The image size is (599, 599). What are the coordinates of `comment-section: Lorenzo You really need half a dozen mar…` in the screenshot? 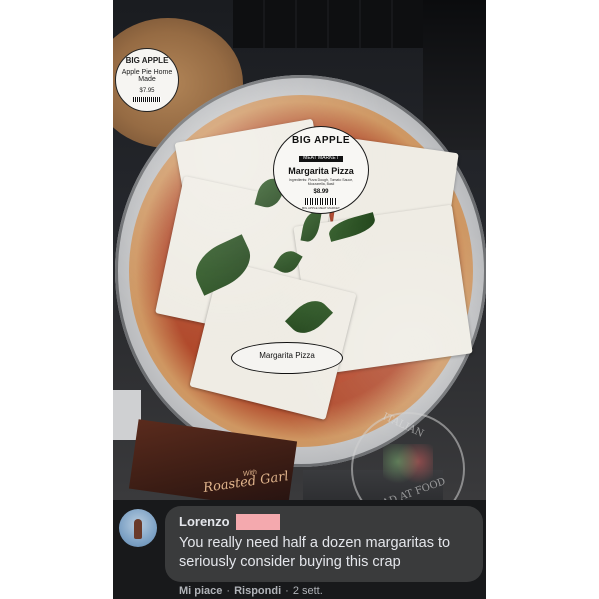 It's located at (299, 549).